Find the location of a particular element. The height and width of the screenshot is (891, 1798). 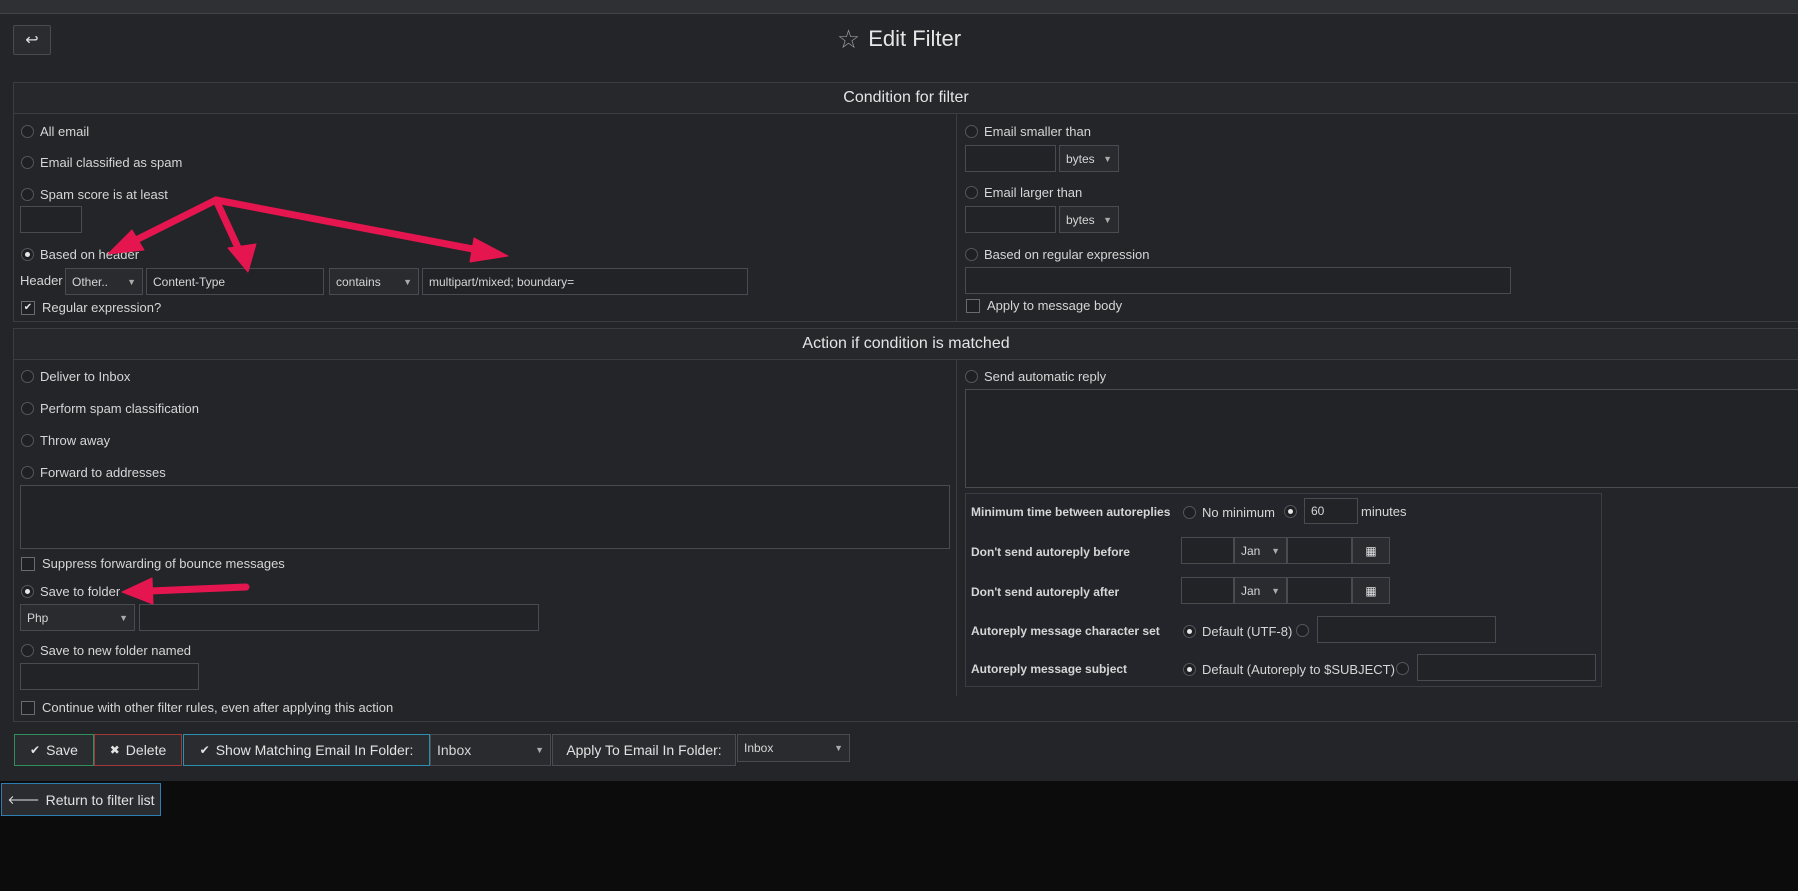

option-auto-reply: Send automatic reply is located at coordinates (1035, 376).